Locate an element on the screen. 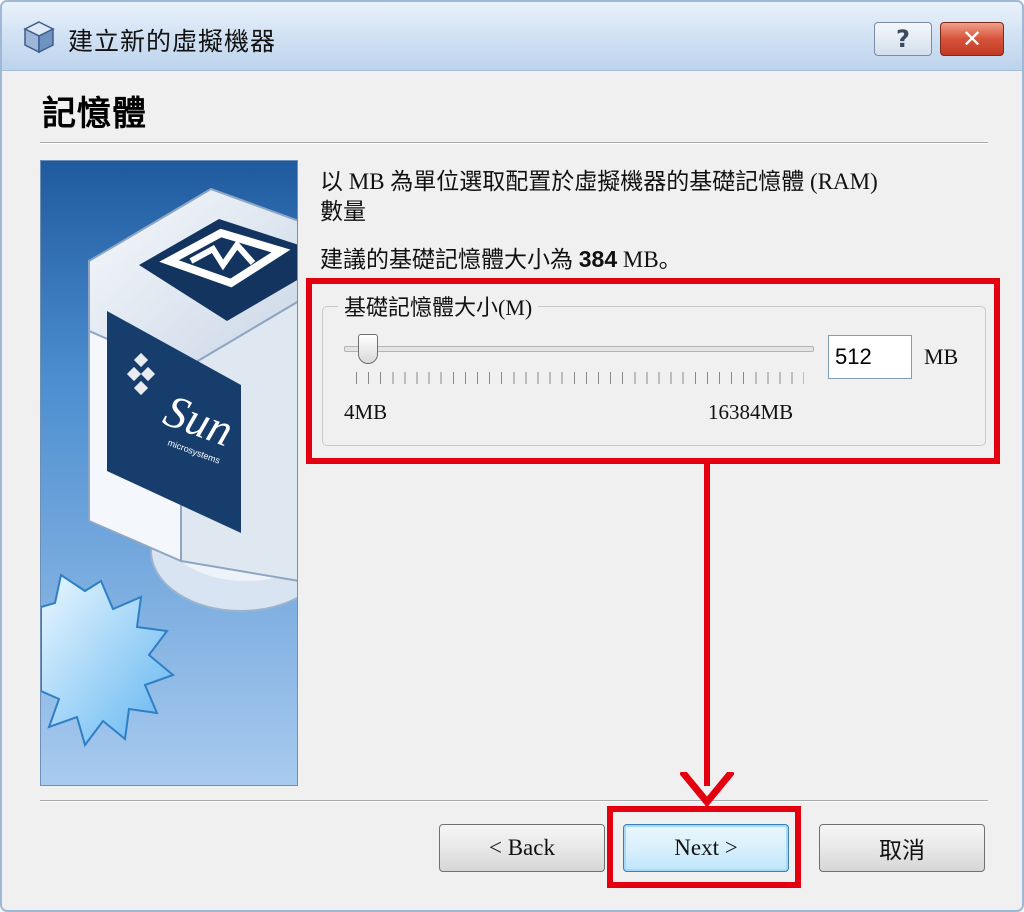 This screenshot has height=912, width=1024. window-title: 建立新的虛擬機器 is located at coordinates (172, 41).